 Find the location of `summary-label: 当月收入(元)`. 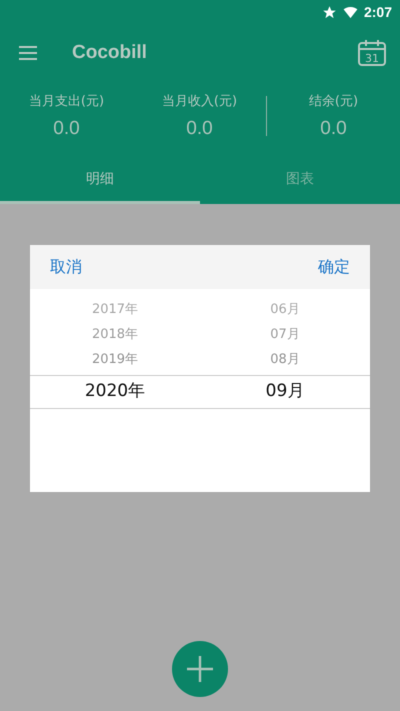

summary-label: 当月收入(元) is located at coordinates (200, 101).